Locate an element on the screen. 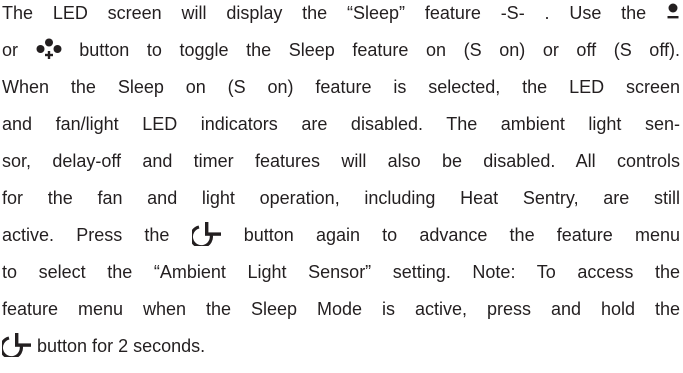  text-line-10-content: button for 2 seconds. is located at coordinates (121, 346).